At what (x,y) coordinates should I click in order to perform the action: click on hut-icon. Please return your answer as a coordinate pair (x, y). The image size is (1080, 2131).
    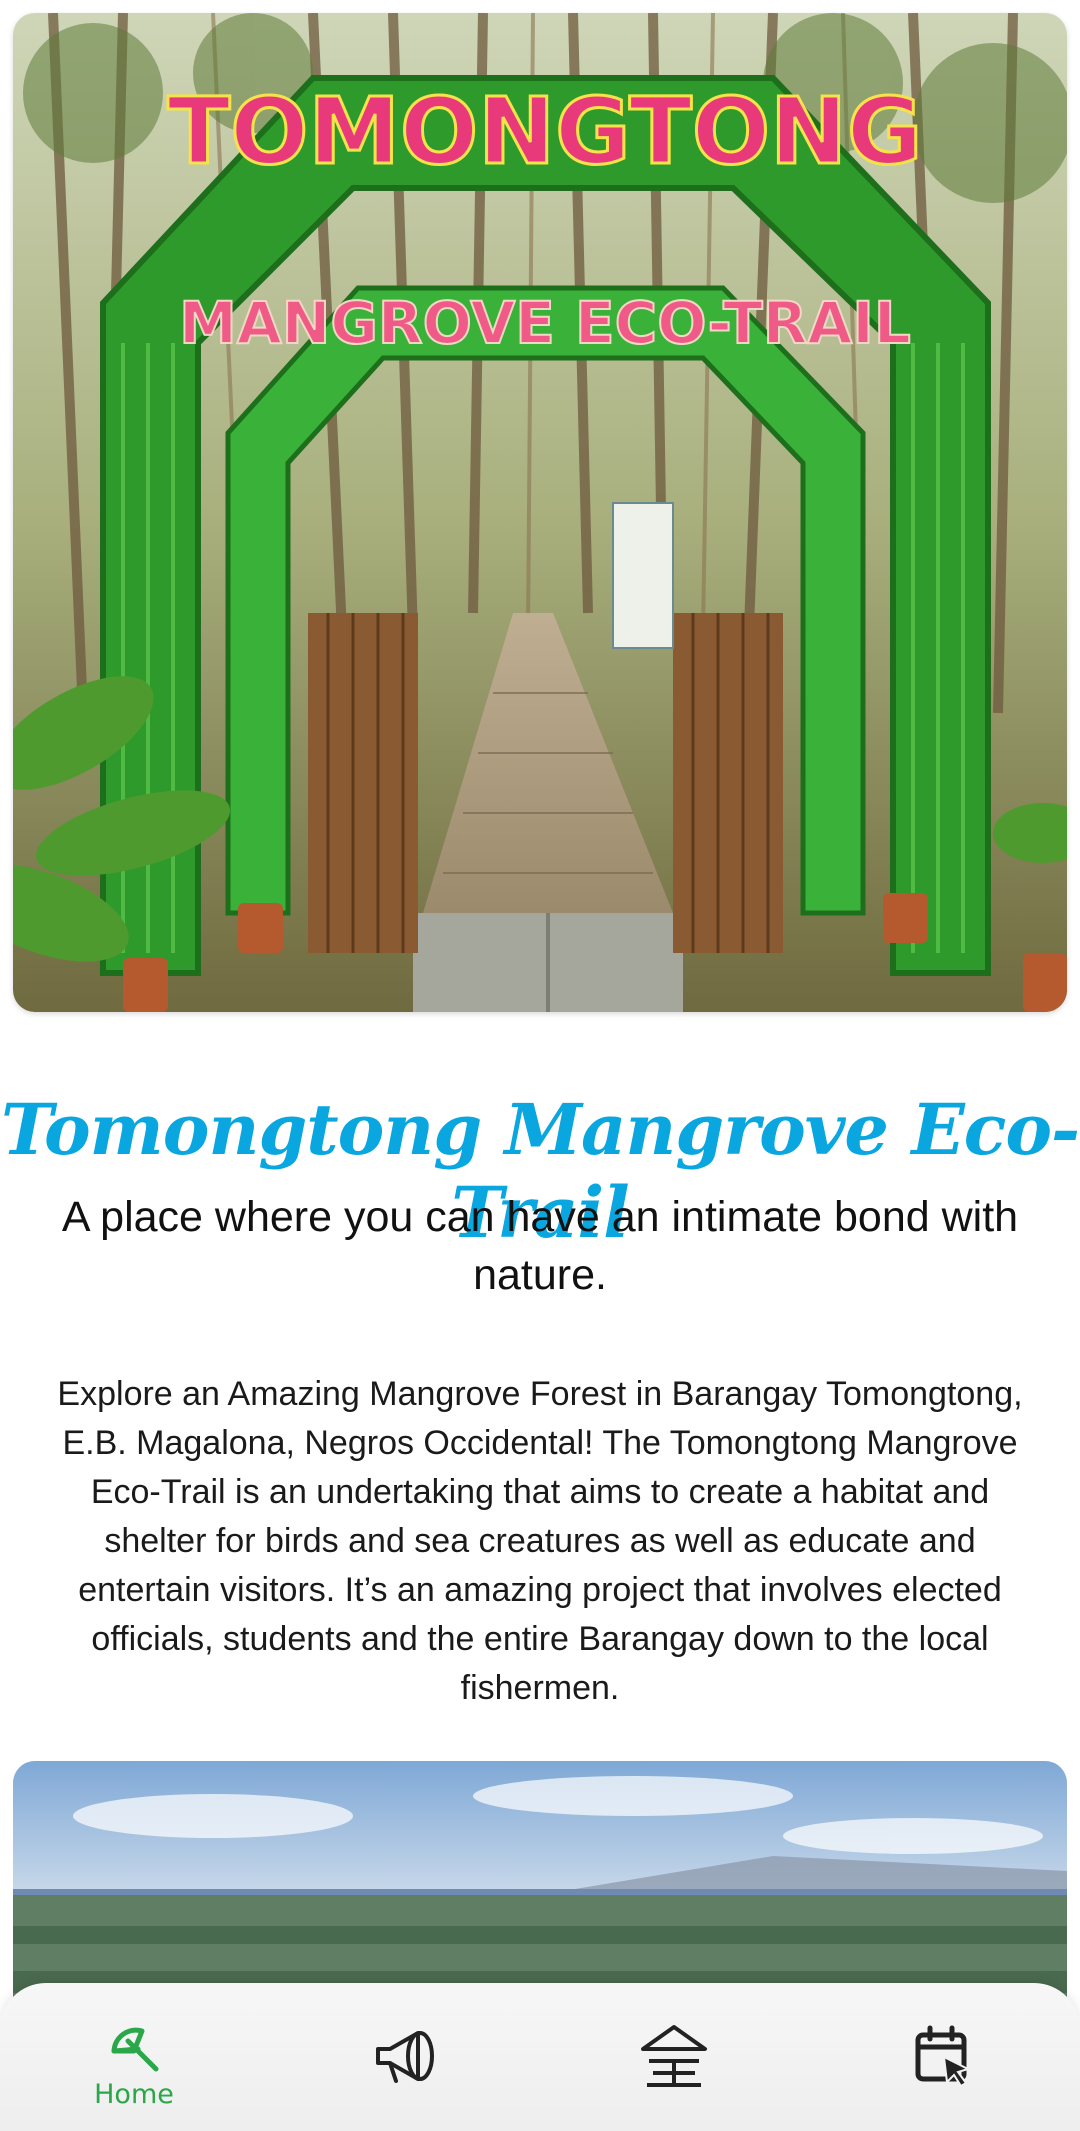
    Looking at the image, I should click on (674, 2056).